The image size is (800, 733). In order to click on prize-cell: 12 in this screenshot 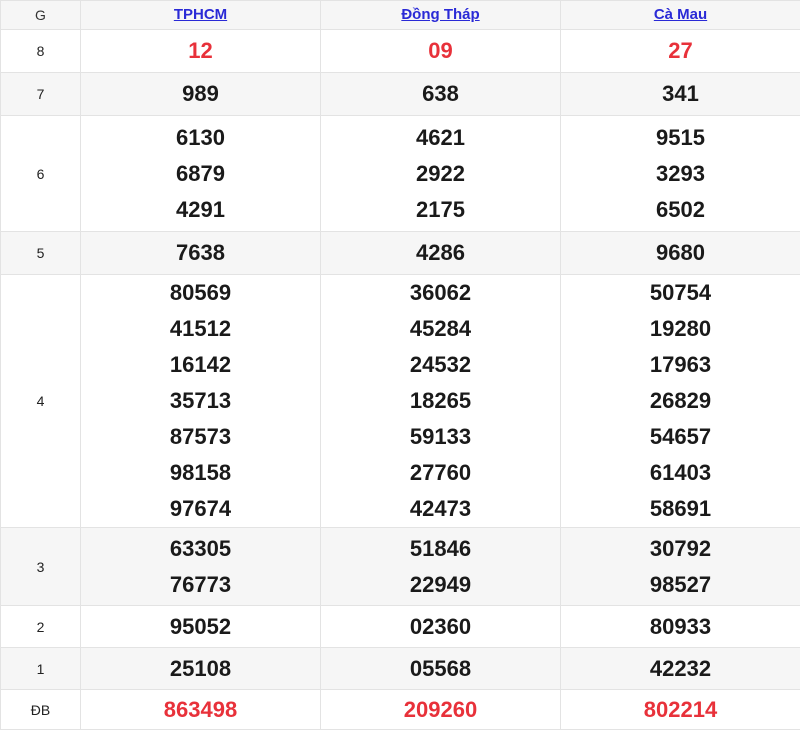, I will do `click(200, 51)`.